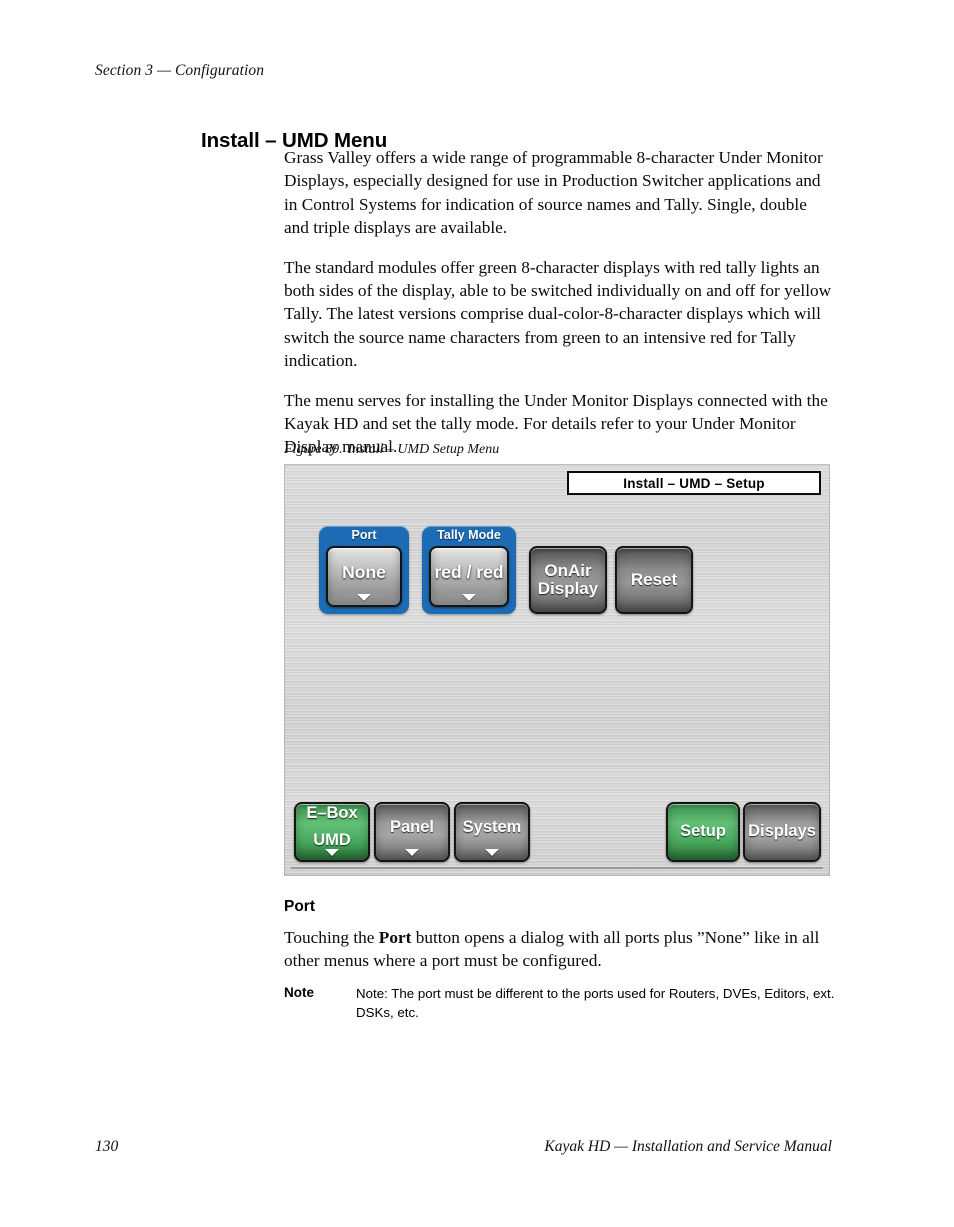 This screenshot has width=954, height=1227. I want to click on onair-display-label-line1: OnAir, so click(568, 570).